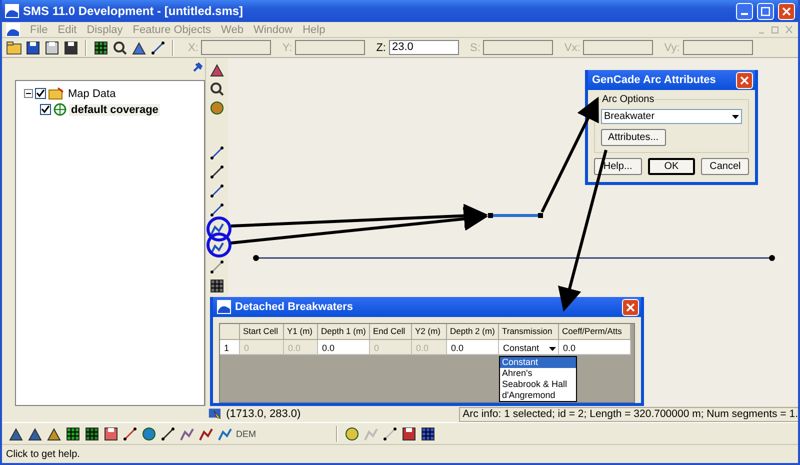 Image resolution: width=800 pixels, height=465 pixels. I want to click on pin-icon, so click(198, 67).